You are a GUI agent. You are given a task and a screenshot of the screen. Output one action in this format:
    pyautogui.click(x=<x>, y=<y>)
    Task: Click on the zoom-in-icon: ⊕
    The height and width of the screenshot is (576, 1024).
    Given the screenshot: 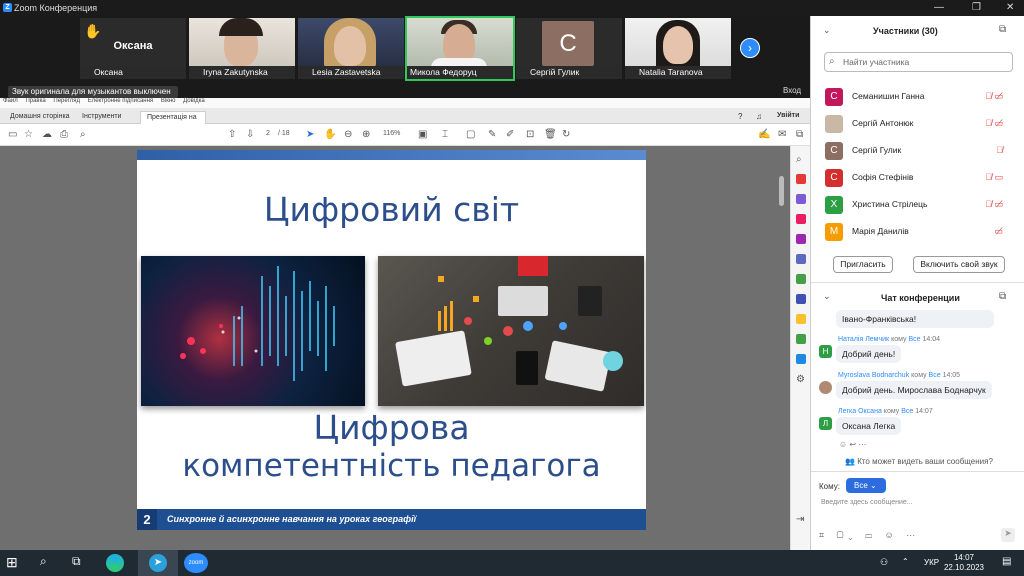 What is the action you would take?
    pyautogui.click(x=366, y=134)
    